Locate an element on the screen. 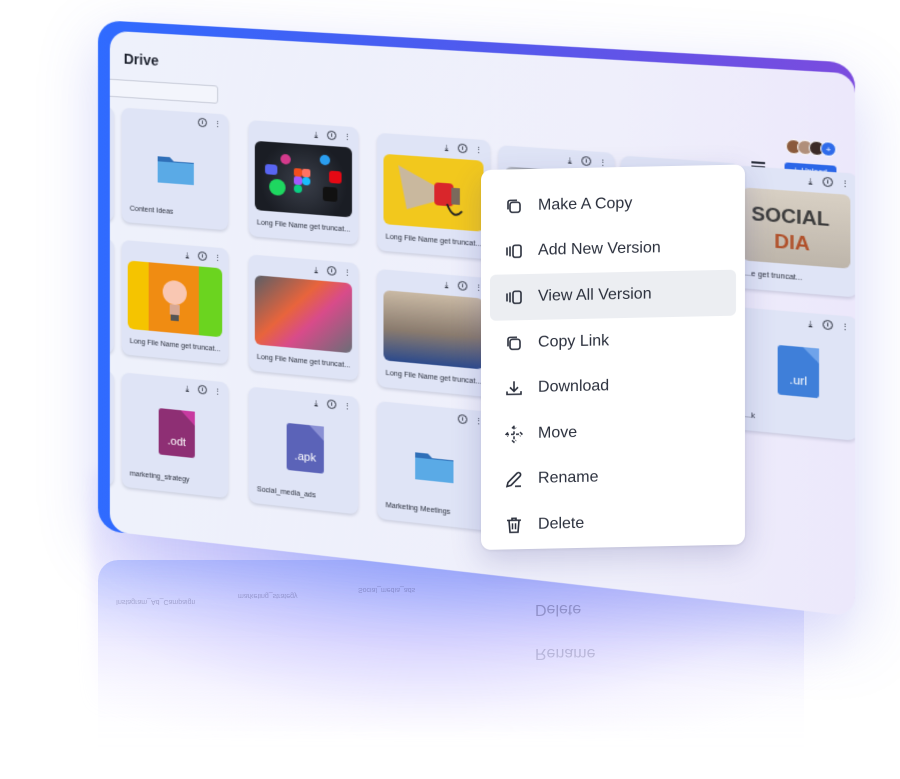 The height and width of the screenshot is (779, 900). versions-icon is located at coordinates (514, 297).